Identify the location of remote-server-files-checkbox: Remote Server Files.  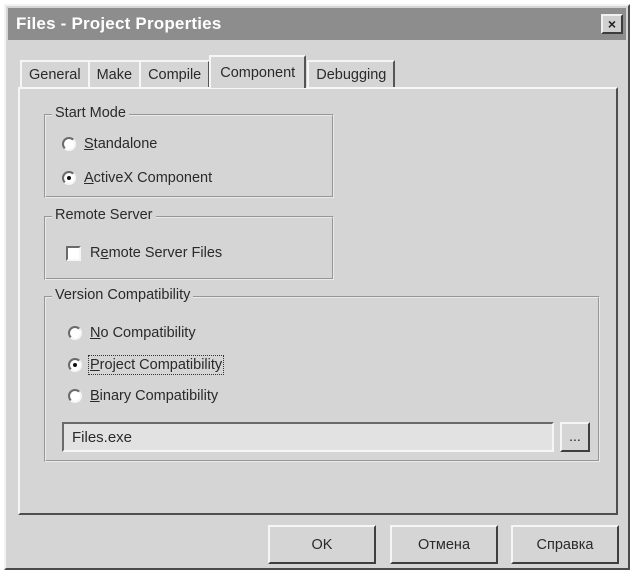
(144, 253).